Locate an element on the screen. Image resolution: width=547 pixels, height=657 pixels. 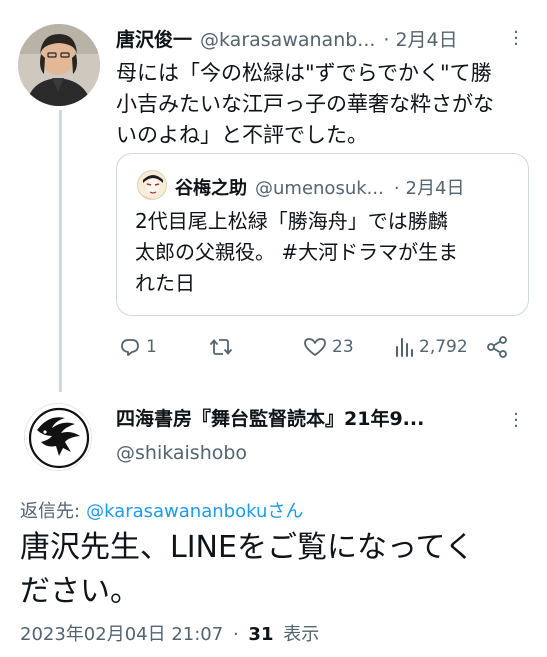
quote-display-name: 谷梅之助 is located at coordinates (211, 188).